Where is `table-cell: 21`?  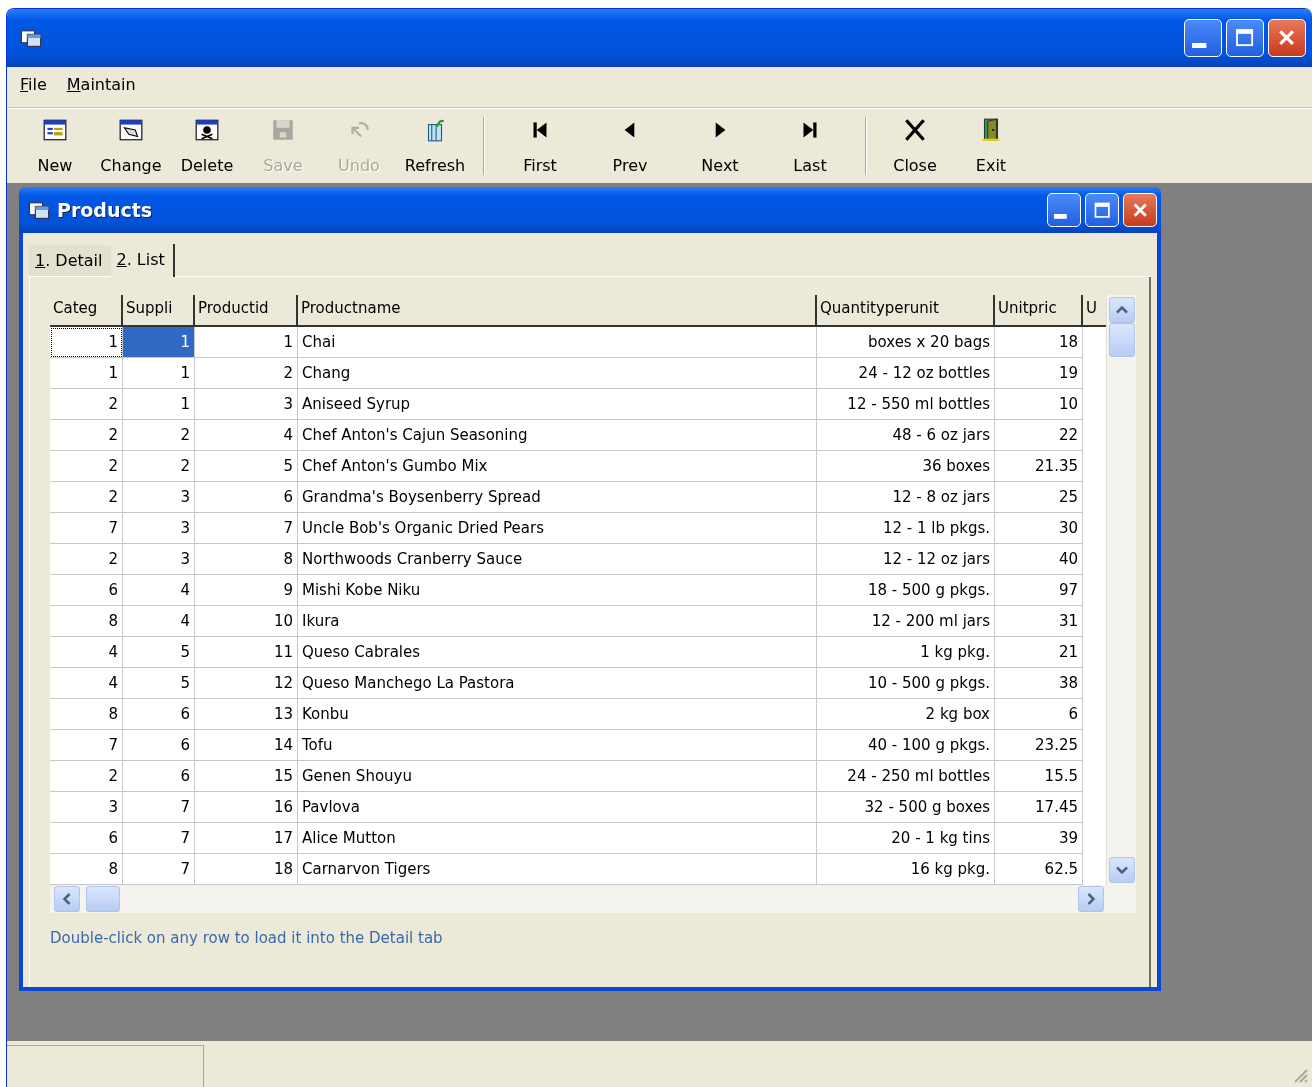
table-cell: 21 is located at coordinates (1039, 652).